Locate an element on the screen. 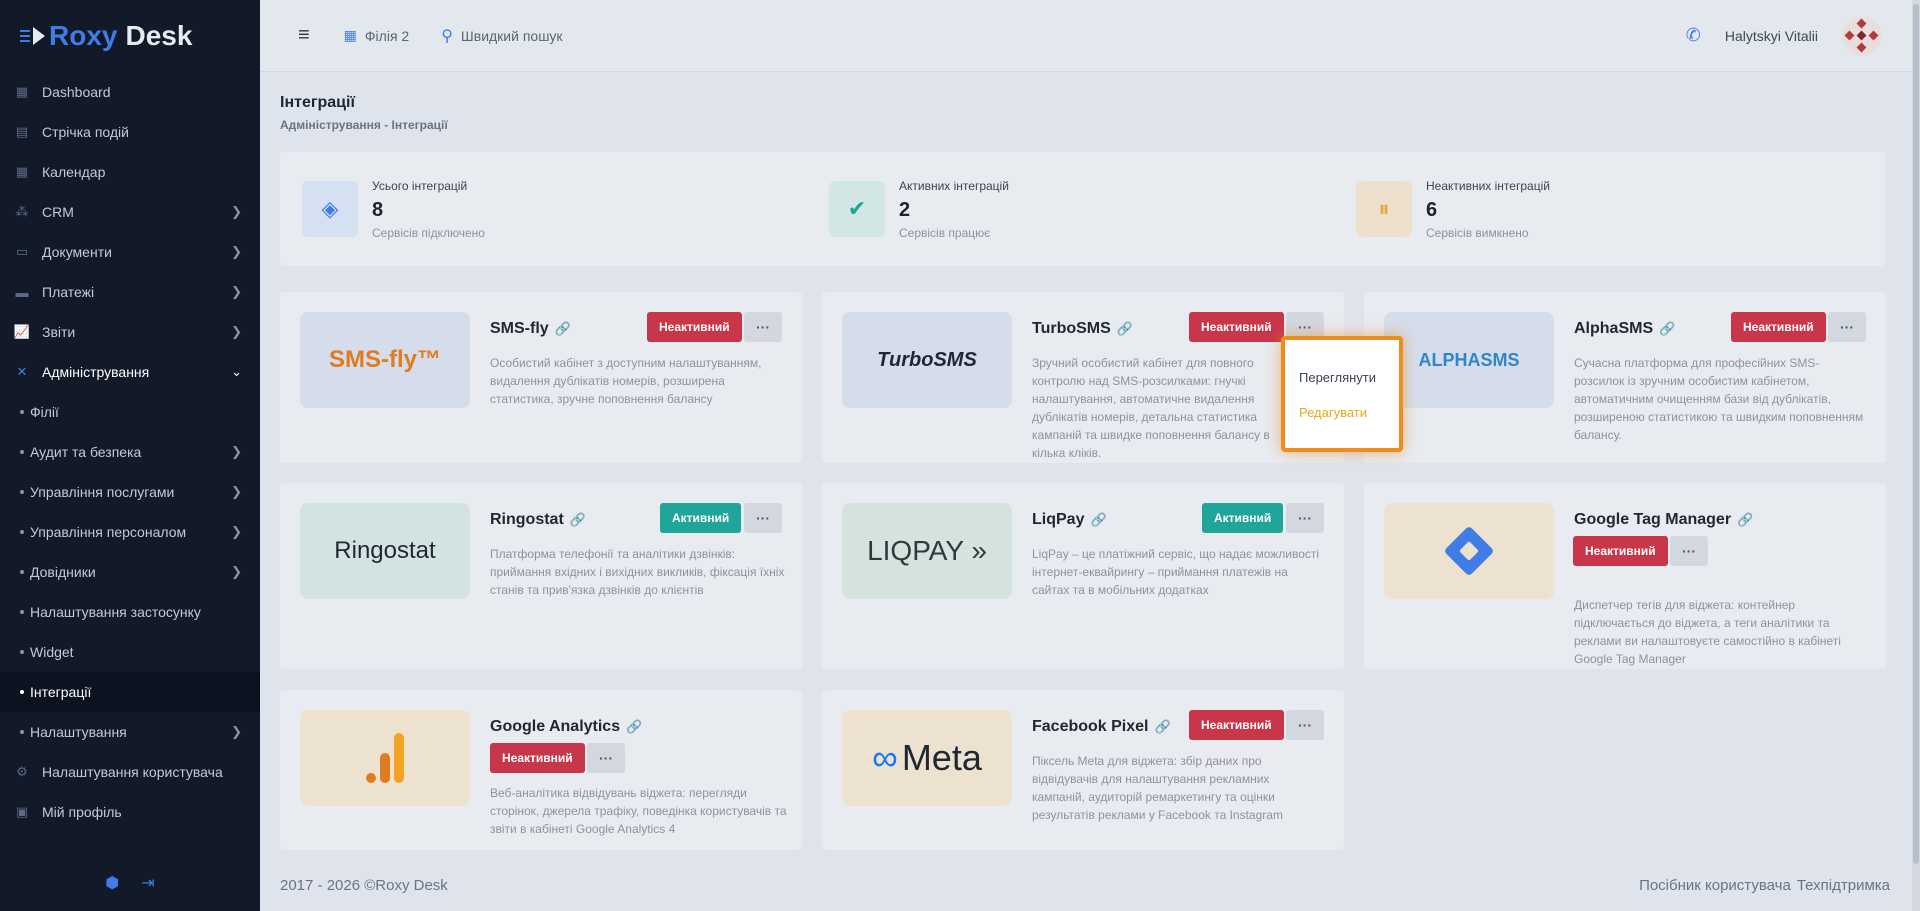 This screenshot has width=1920, height=911. sidebar-item-app-settings: Налаштування застосунку is located at coordinates (130, 612).